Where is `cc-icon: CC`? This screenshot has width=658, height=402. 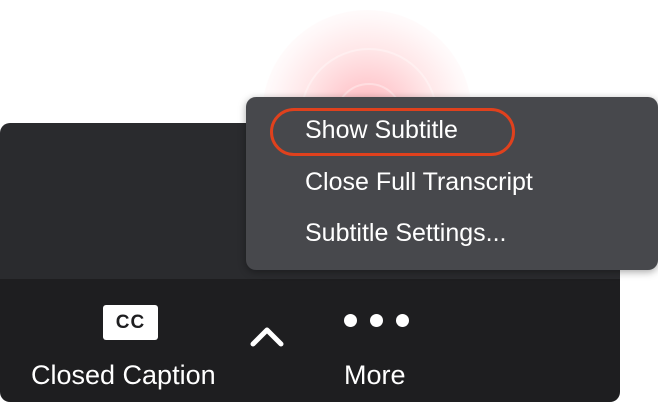
cc-icon: CC is located at coordinates (130, 322).